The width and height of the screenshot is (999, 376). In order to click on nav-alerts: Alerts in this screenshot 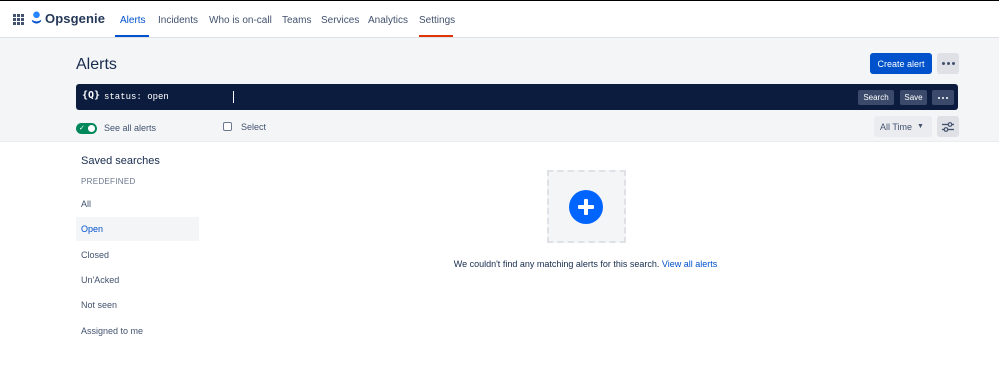, I will do `click(133, 20)`.